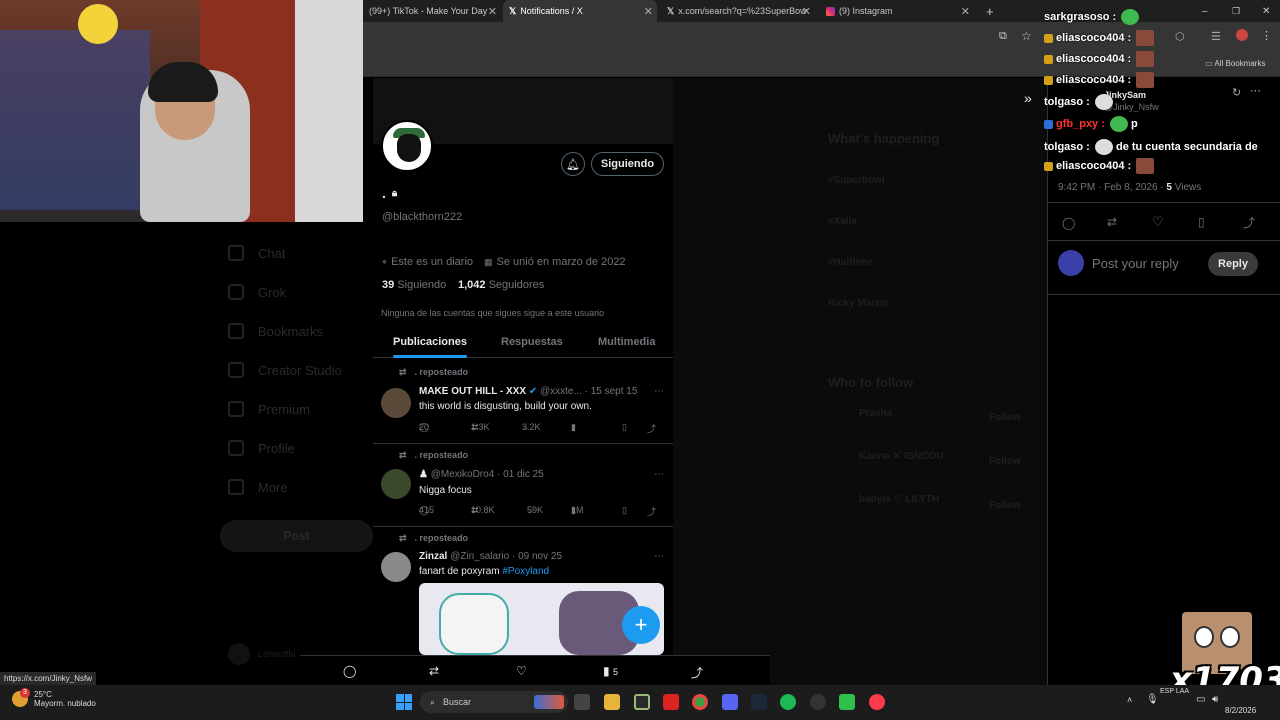  Describe the element at coordinates (1240, 710) in the screenshot. I see `clock-date: 8/2/2026` at that location.